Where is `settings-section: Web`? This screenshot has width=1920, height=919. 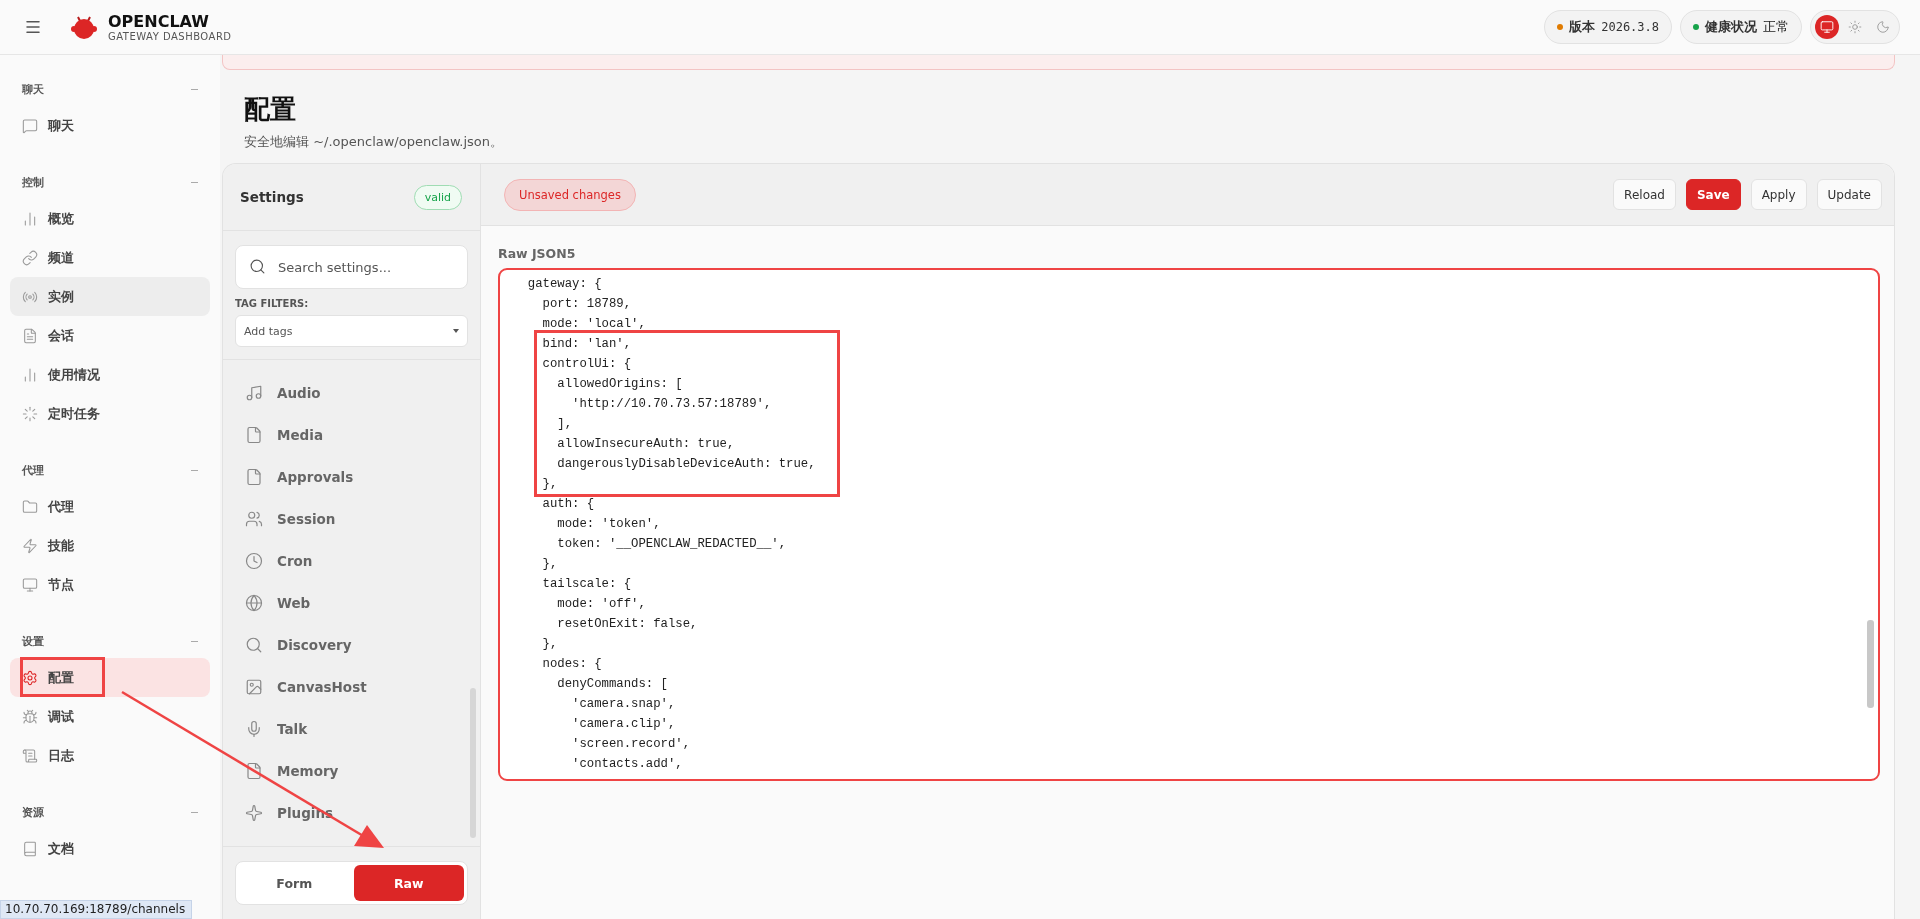 settings-section: Web is located at coordinates (353, 603).